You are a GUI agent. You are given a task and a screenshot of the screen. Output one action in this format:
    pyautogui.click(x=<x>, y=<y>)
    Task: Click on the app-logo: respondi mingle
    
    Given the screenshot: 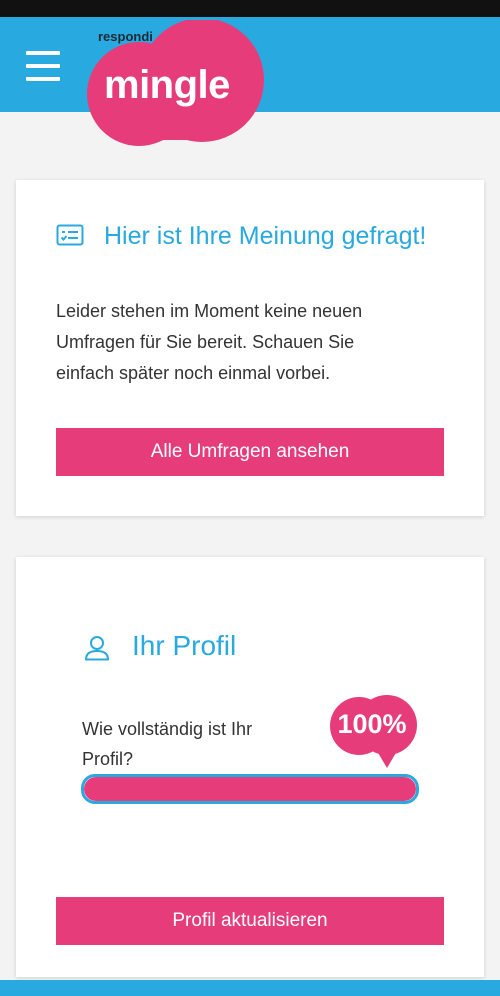 What is the action you would take?
    pyautogui.click(x=176, y=83)
    